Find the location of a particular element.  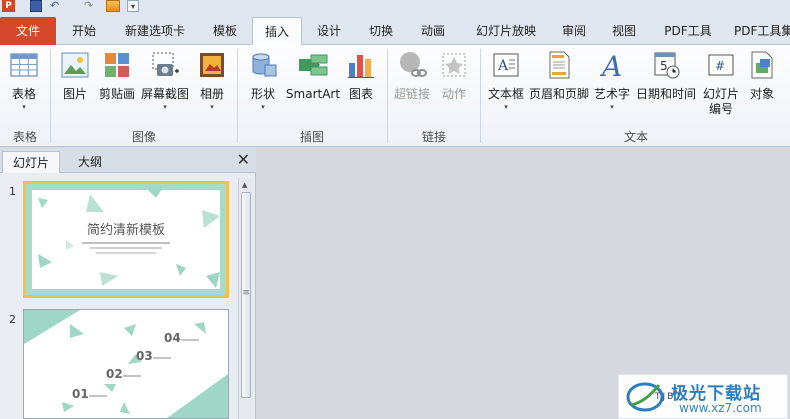

calendar-clock-icon: 5 is located at coordinates (667, 65).